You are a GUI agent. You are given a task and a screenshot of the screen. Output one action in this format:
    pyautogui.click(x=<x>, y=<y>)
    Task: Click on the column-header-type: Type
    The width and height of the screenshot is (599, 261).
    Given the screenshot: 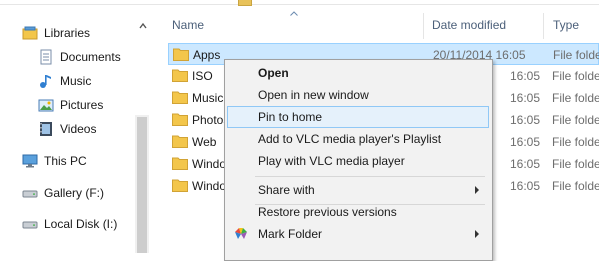 What is the action you would take?
    pyautogui.click(x=566, y=25)
    